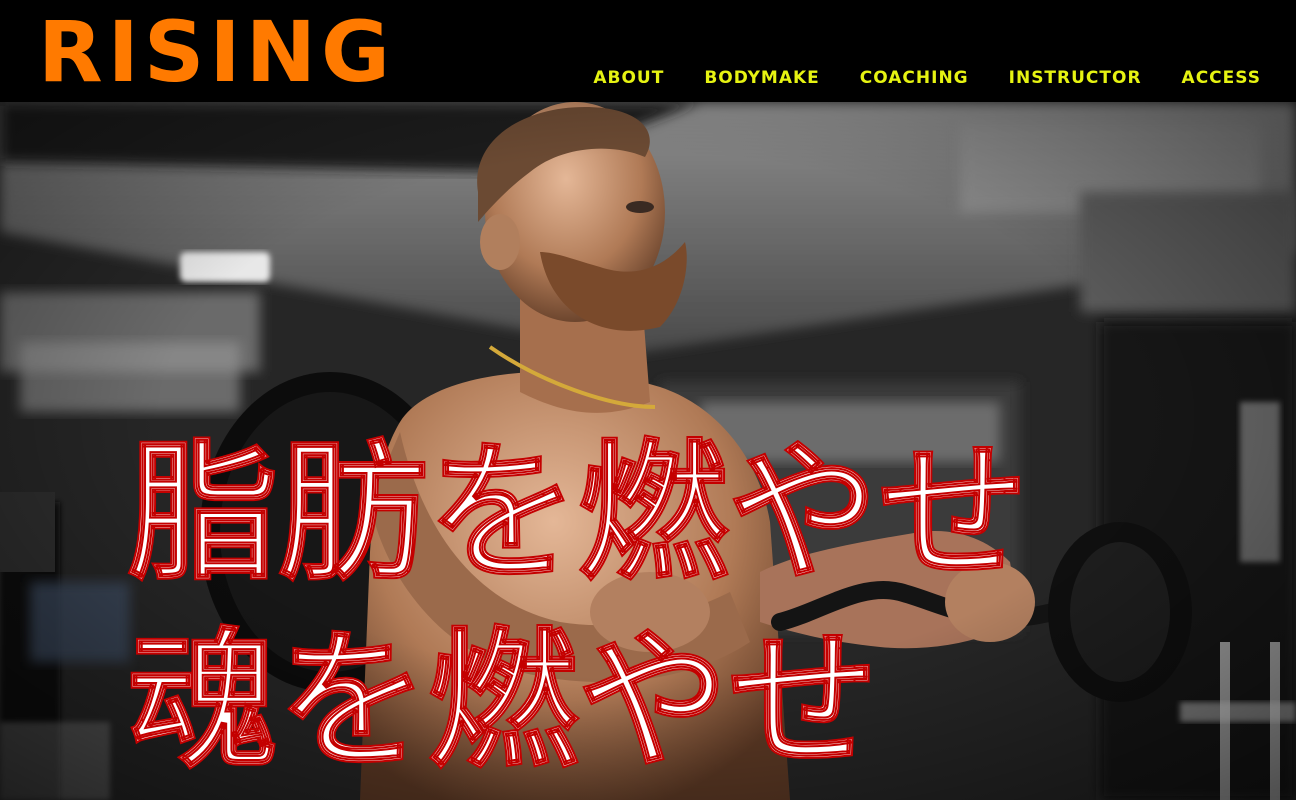 The height and width of the screenshot is (800, 1296). I want to click on nav-about-link: ABOUT, so click(628, 78).